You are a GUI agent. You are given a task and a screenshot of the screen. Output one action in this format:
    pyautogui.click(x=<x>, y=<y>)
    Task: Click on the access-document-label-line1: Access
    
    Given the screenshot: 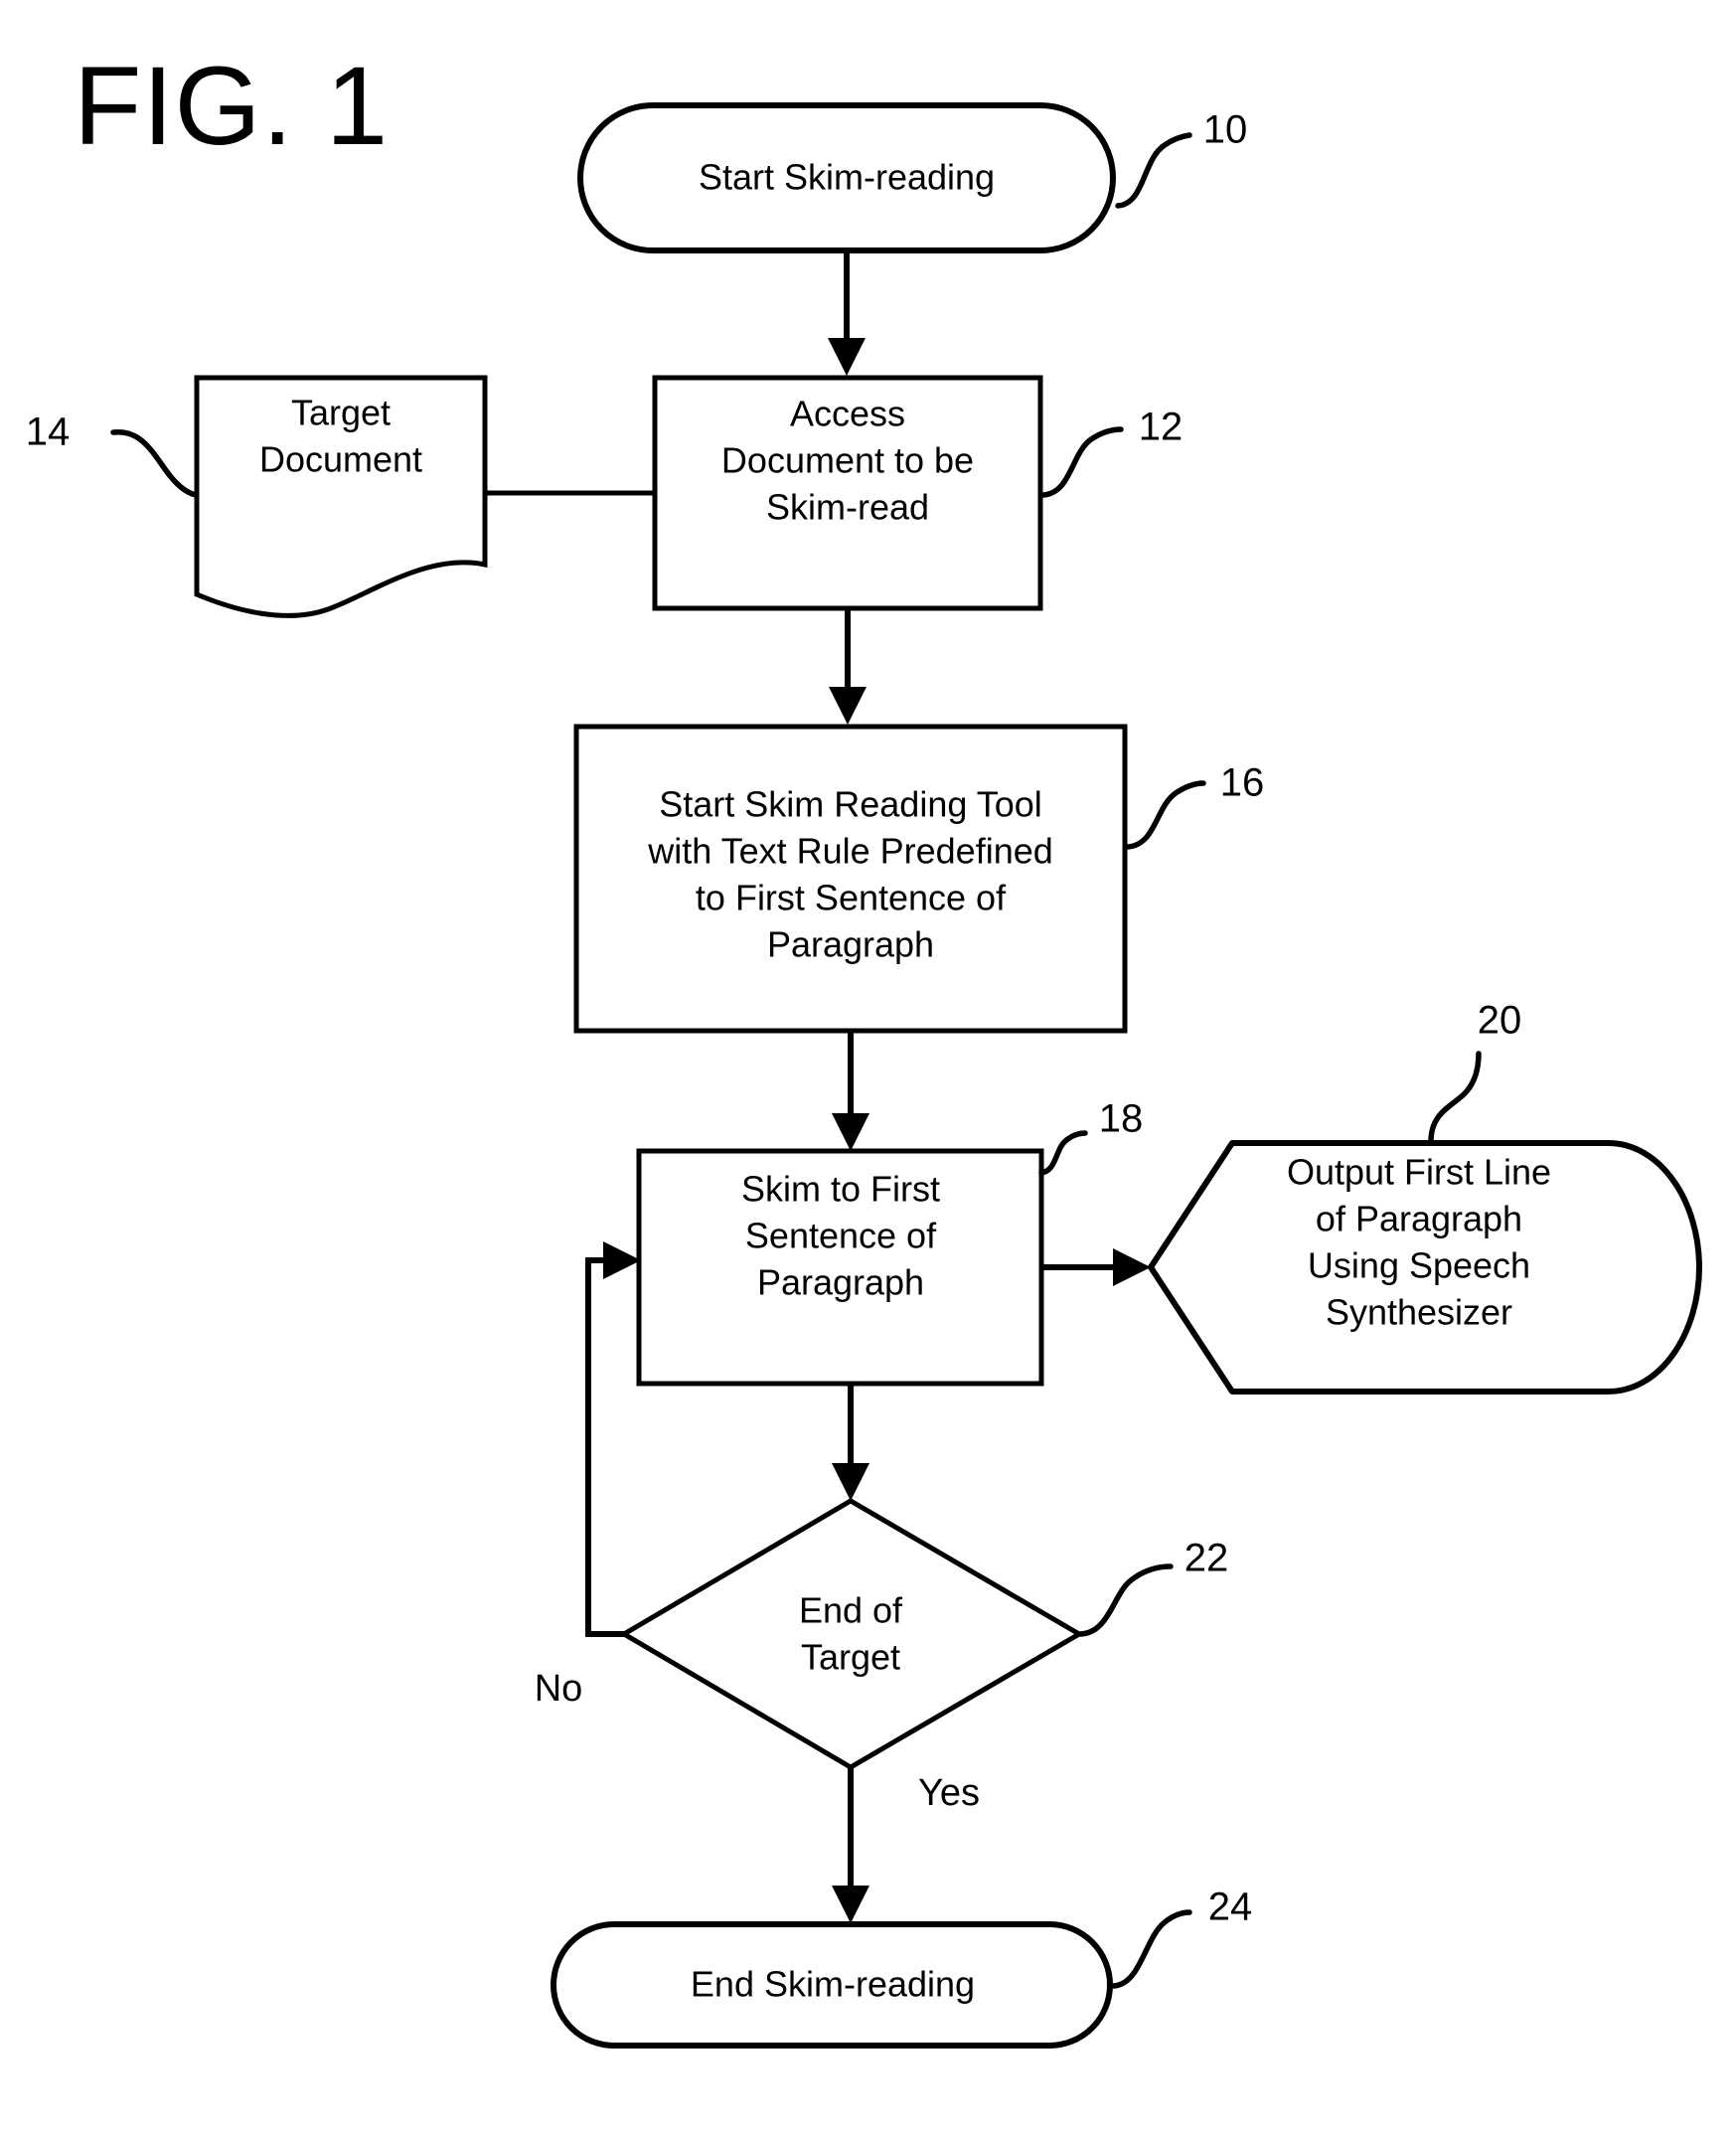 What is the action you would take?
    pyautogui.click(x=847, y=414)
    